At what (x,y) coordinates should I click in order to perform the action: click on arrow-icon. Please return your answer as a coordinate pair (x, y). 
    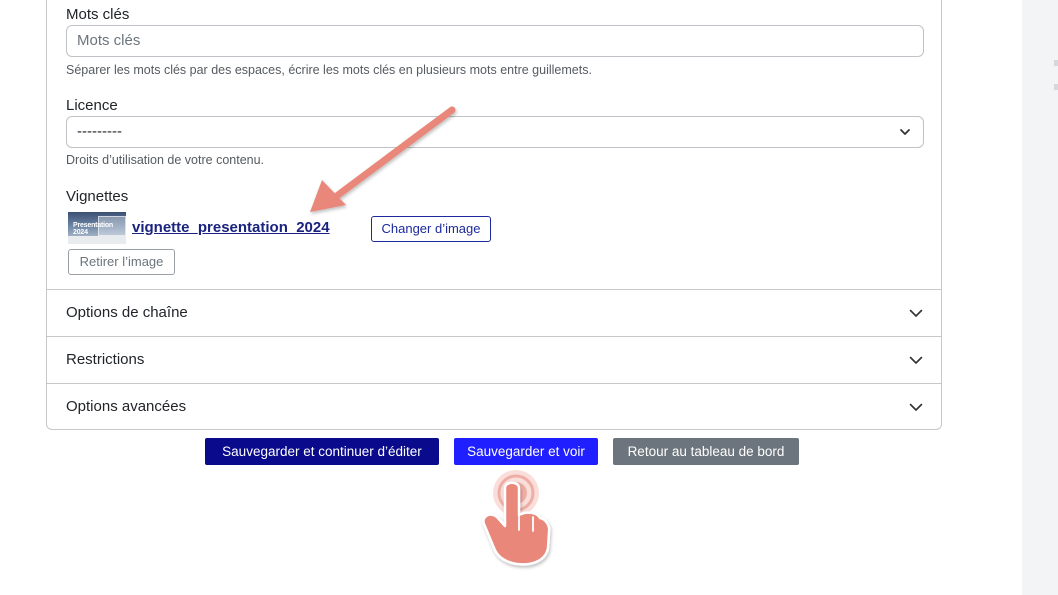
    Looking at the image, I should click on (383, 159).